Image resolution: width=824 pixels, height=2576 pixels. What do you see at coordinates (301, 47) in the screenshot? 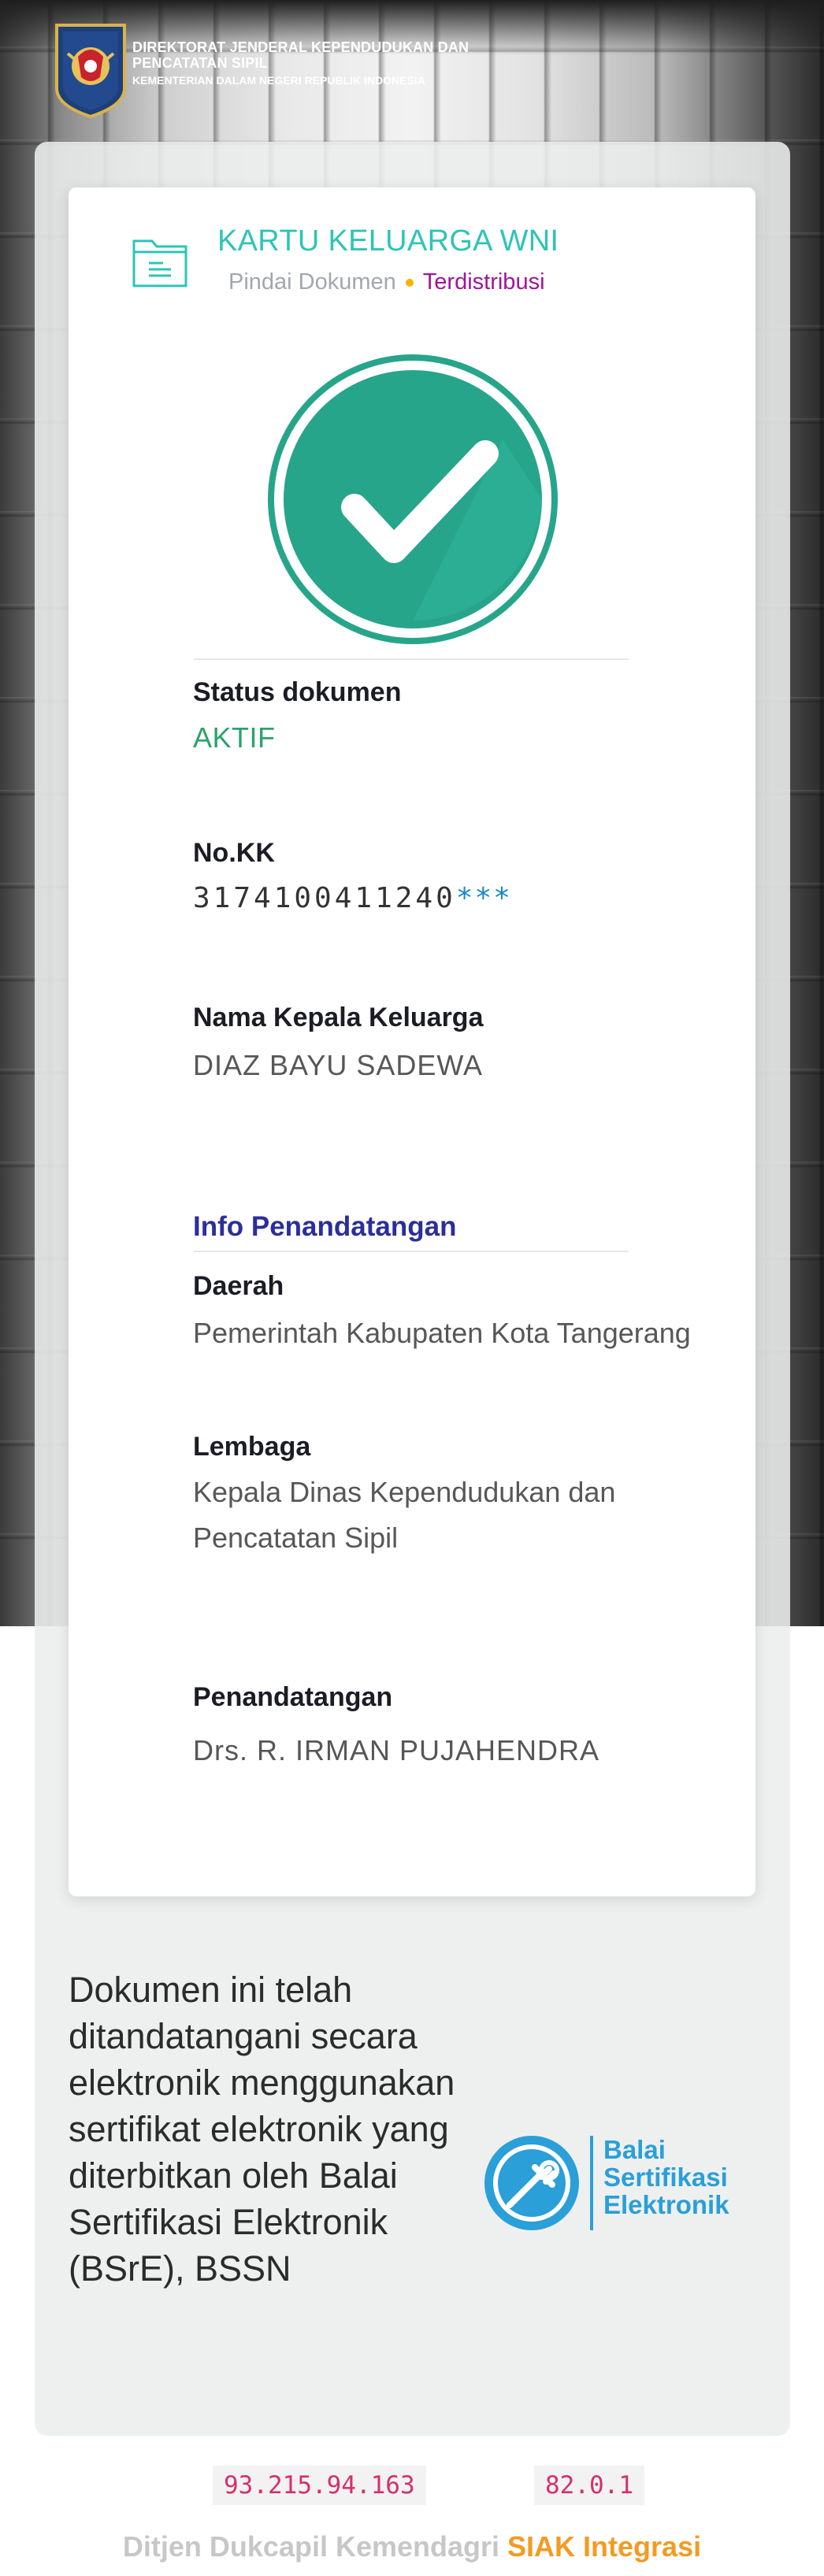
I see `org-name-line1: DIREKTORAT JENDERAL KEPENDUDUKAN DAN` at bounding box center [301, 47].